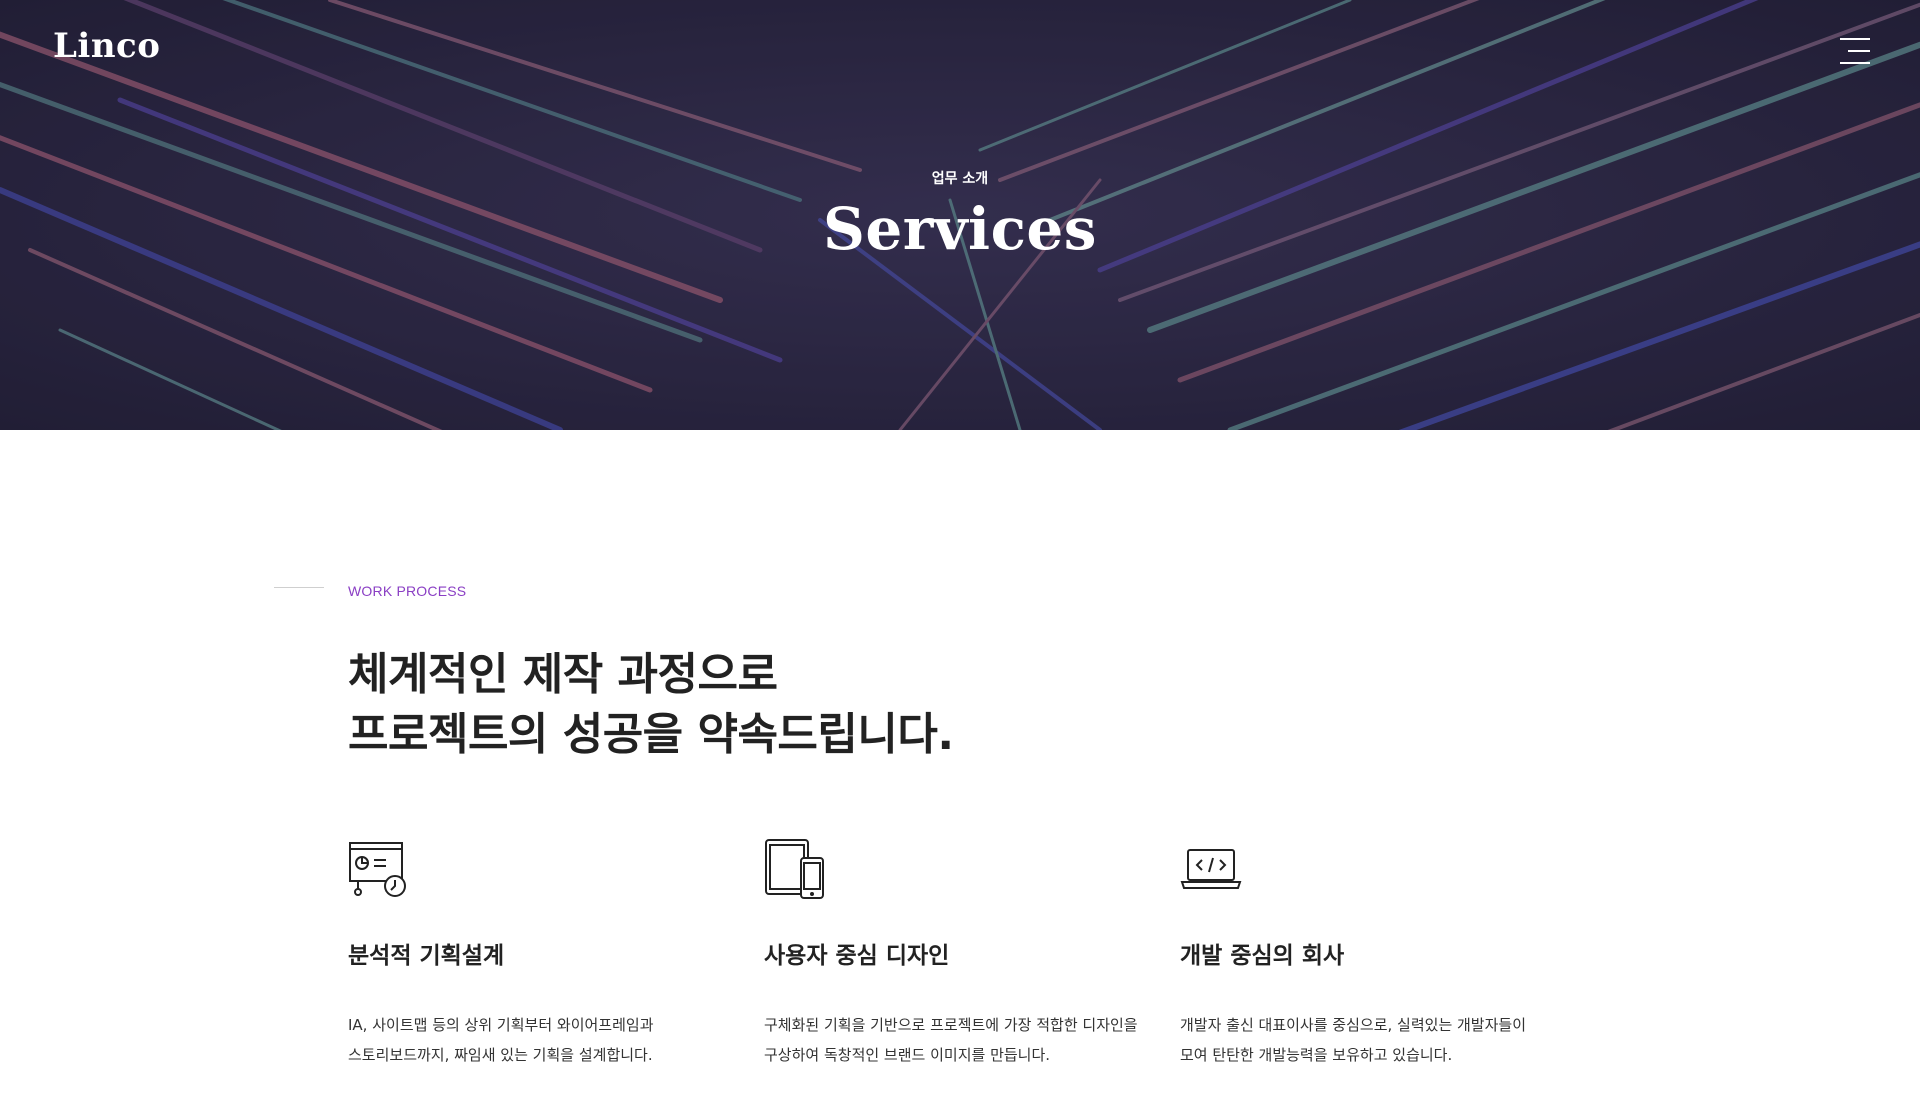 The height and width of the screenshot is (1097, 1920). What do you see at coordinates (1316, 1055) in the screenshot?
I see `feature-desc-line: 모여 탄탄한 개발능력을 보유하고 있습니다.` at bounding box center [1316, 1055].